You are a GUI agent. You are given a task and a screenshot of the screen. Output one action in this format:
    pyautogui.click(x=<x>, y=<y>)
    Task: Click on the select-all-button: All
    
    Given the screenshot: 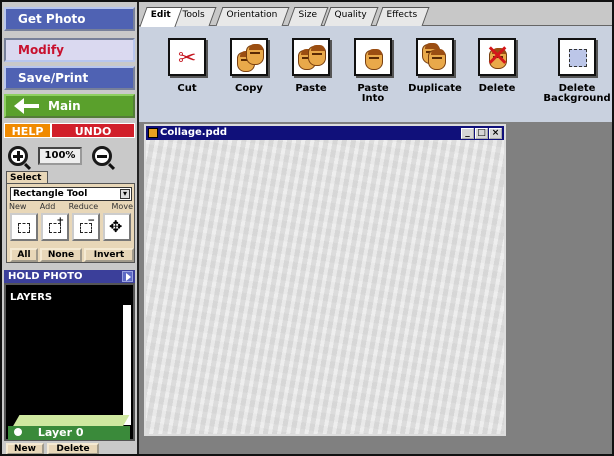 What is the action you would take?
    pyautogui.click(x=24, y=255)
    